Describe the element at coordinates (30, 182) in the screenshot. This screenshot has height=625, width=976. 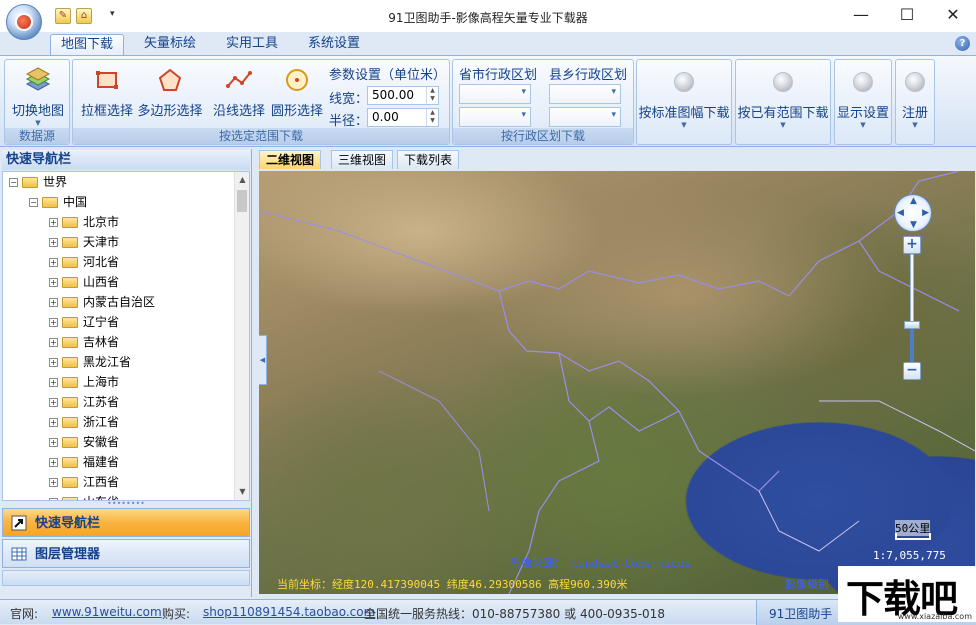
I see `folder-open-icon` at that location.